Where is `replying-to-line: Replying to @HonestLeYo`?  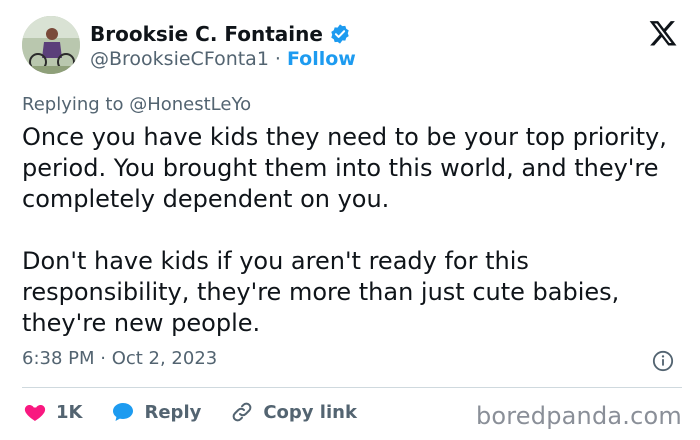 replying-to-line: Replying to @HonestLeYo is located at coordinates (136, 104).